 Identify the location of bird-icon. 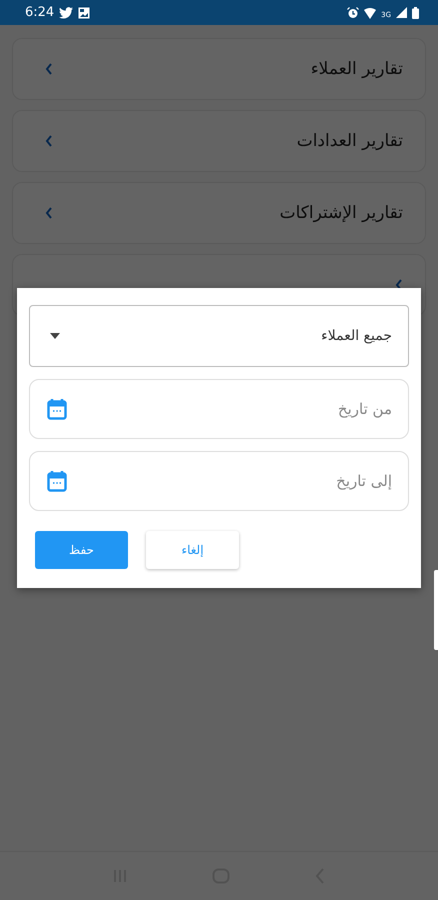
(66, 12).